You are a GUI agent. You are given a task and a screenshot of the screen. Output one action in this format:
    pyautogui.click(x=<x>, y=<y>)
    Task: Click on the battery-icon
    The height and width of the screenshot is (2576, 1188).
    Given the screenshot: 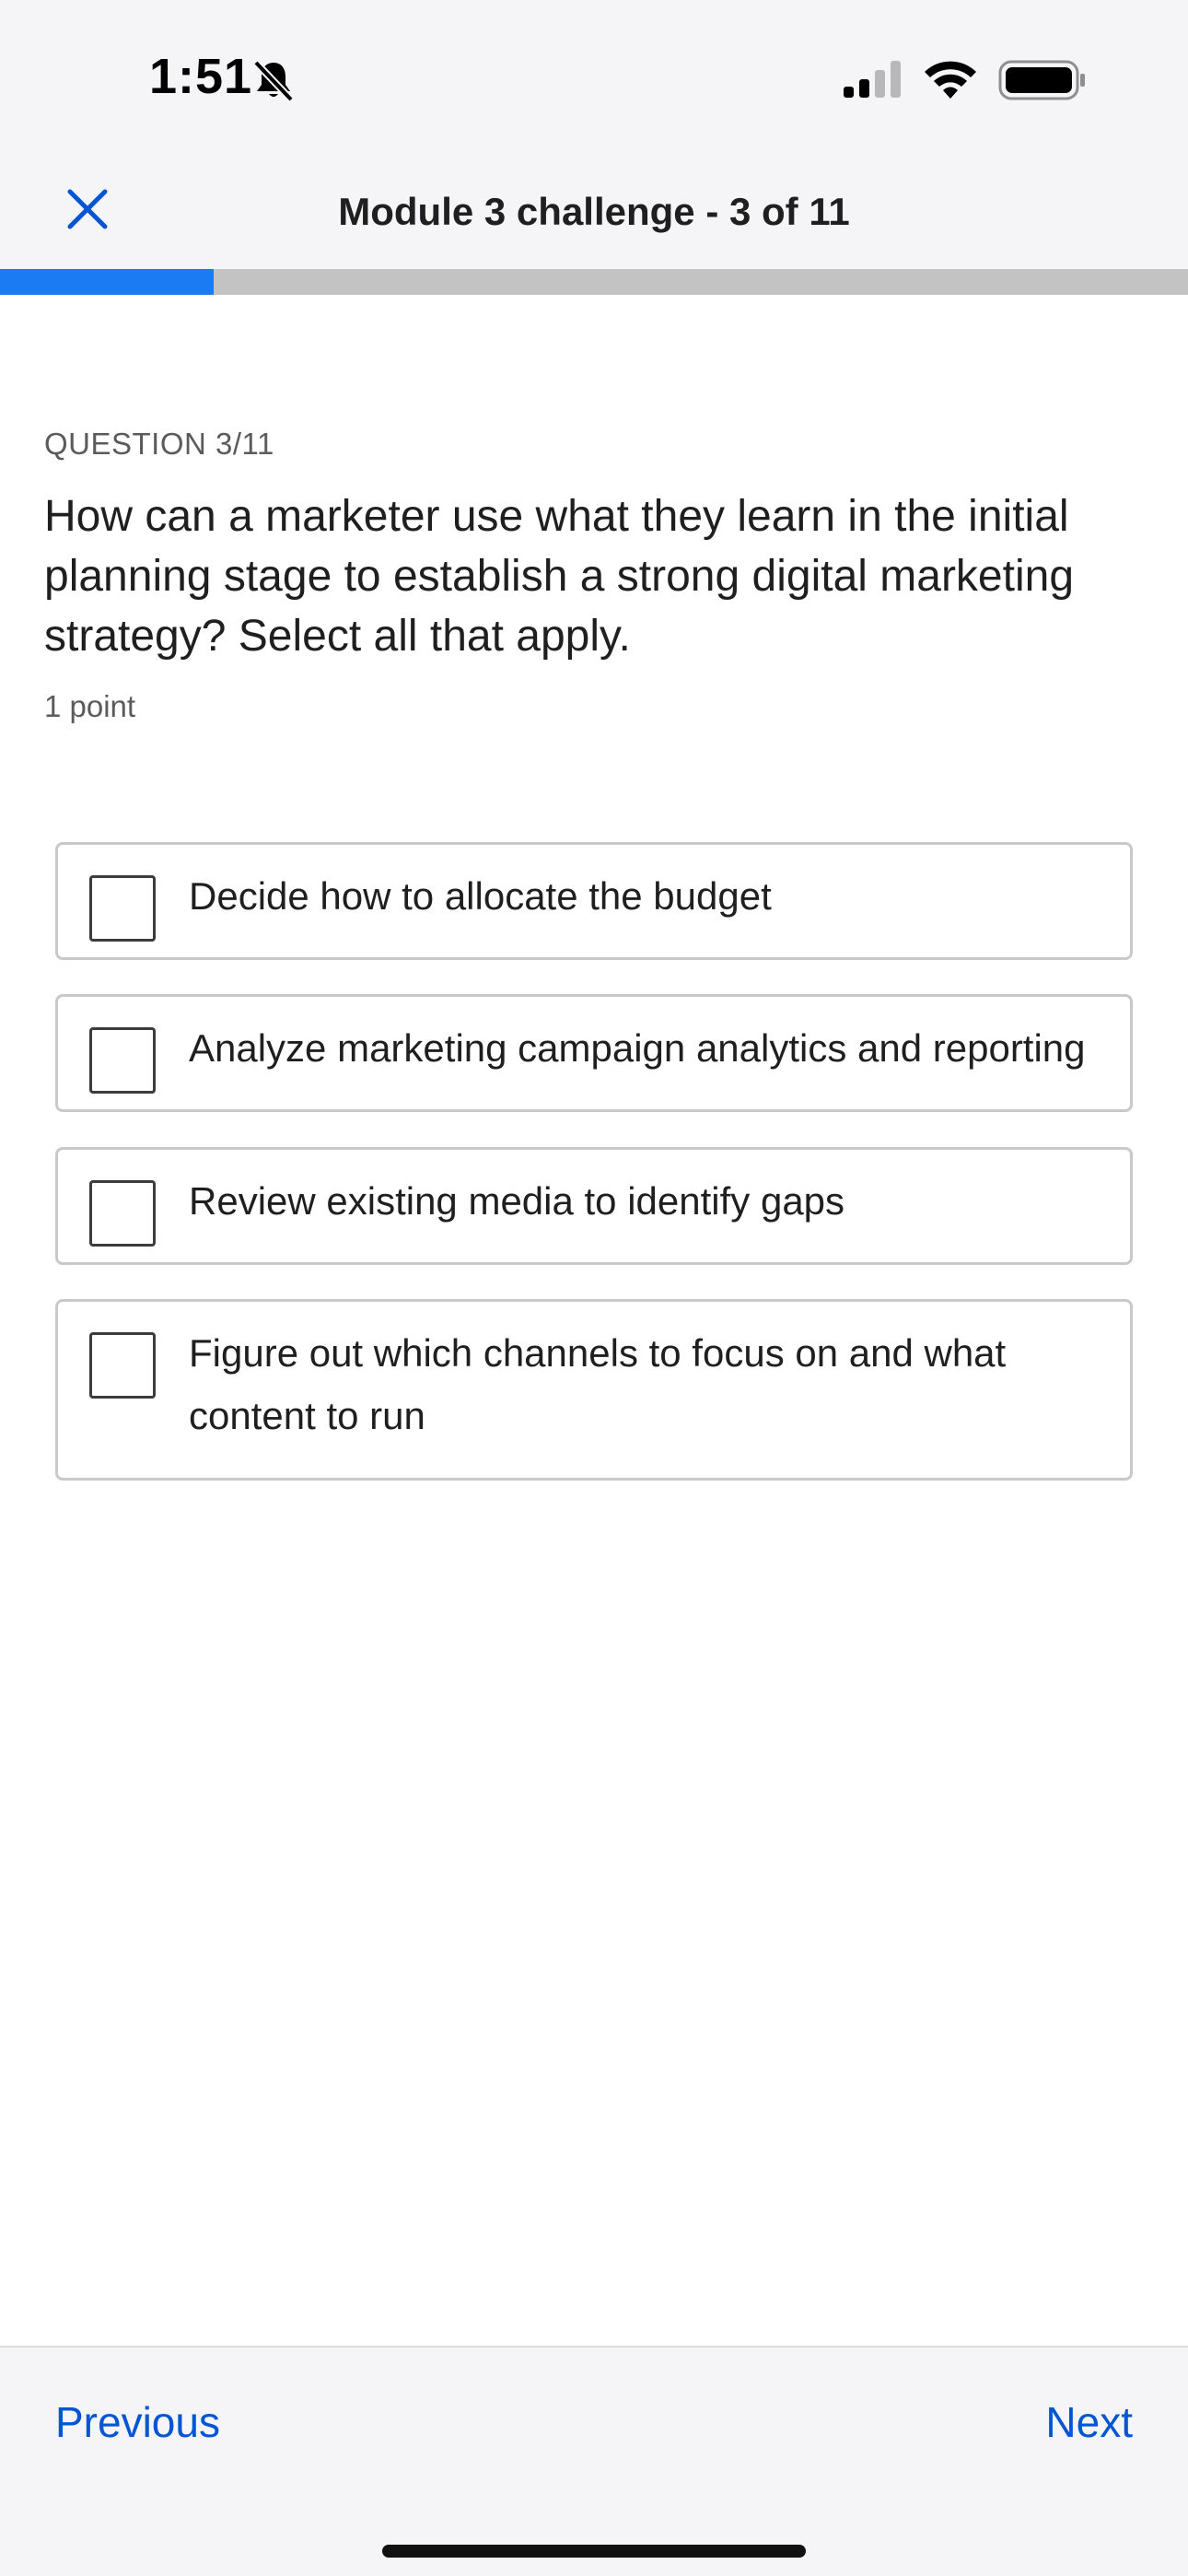 What is the action you would take?
    pyautogui.click(x=1041, y=80)
    